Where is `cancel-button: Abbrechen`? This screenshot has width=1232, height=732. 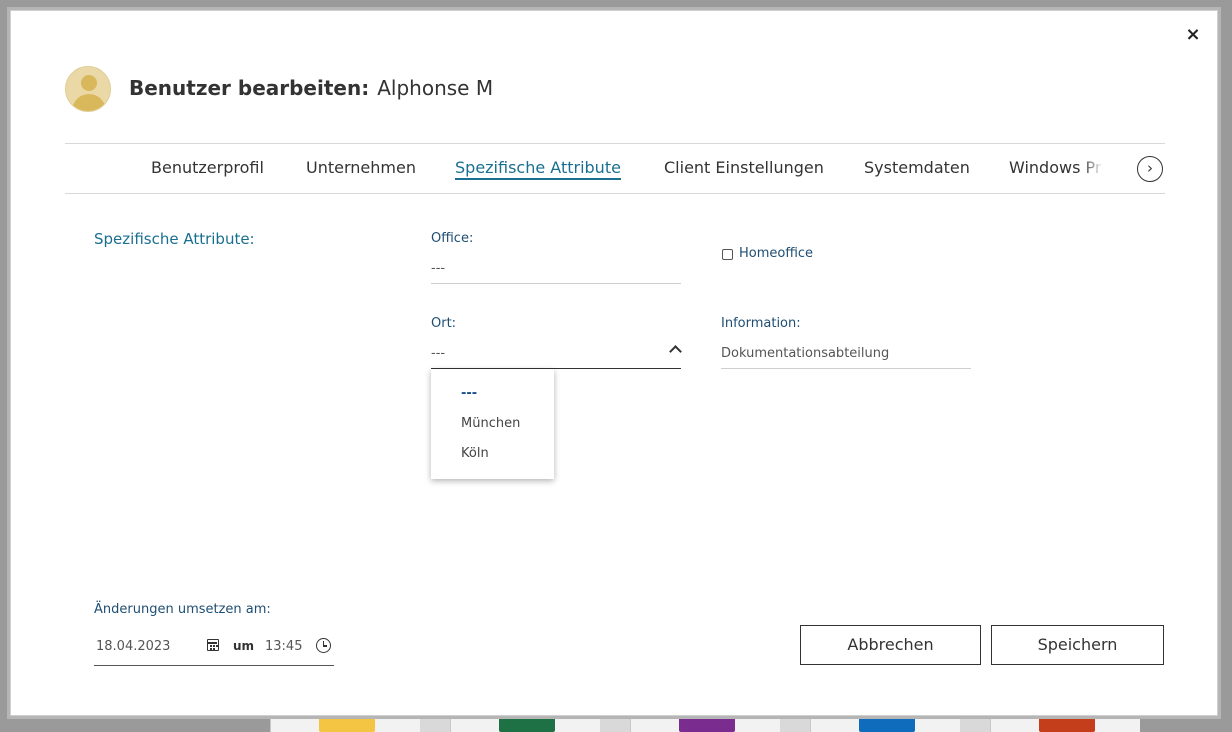
cancel-button: Abbrechen is located at coordinates (890, 645).